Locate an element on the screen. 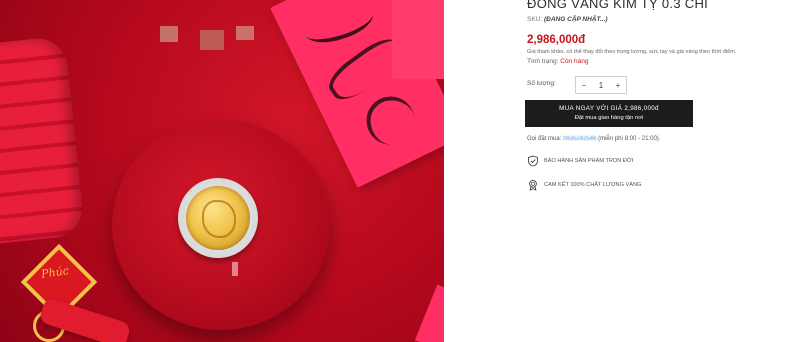  quantity-stepper: − 1 + is located at coordinates (601, 85).